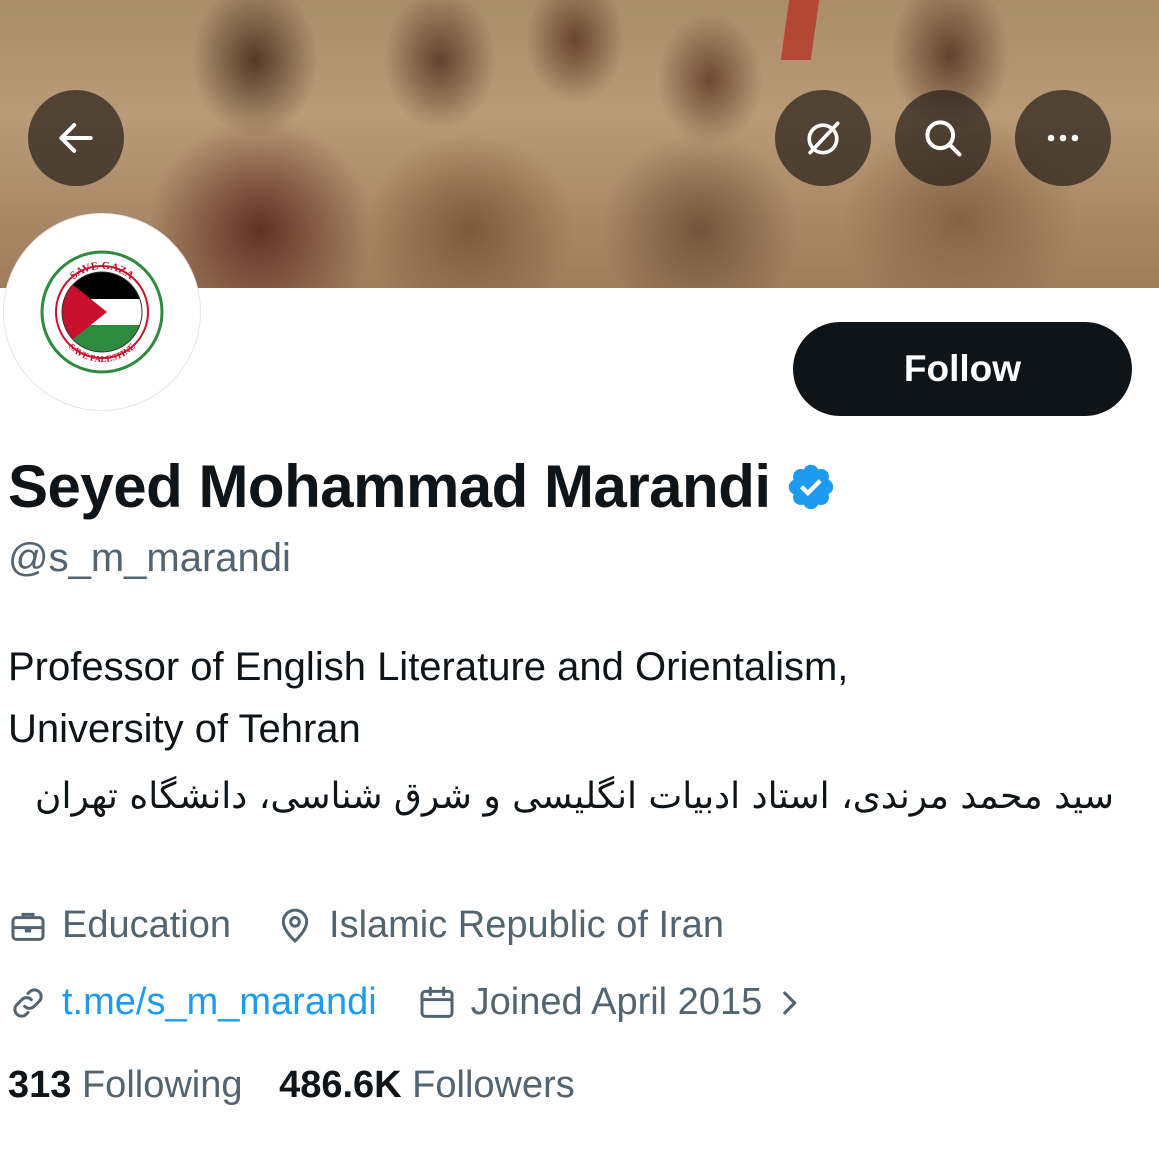 Image resolution: width=1159 pixels, height=1167 pixels. I want to click on website-item: t.me/s_m_marandi, so click(192, 1002).